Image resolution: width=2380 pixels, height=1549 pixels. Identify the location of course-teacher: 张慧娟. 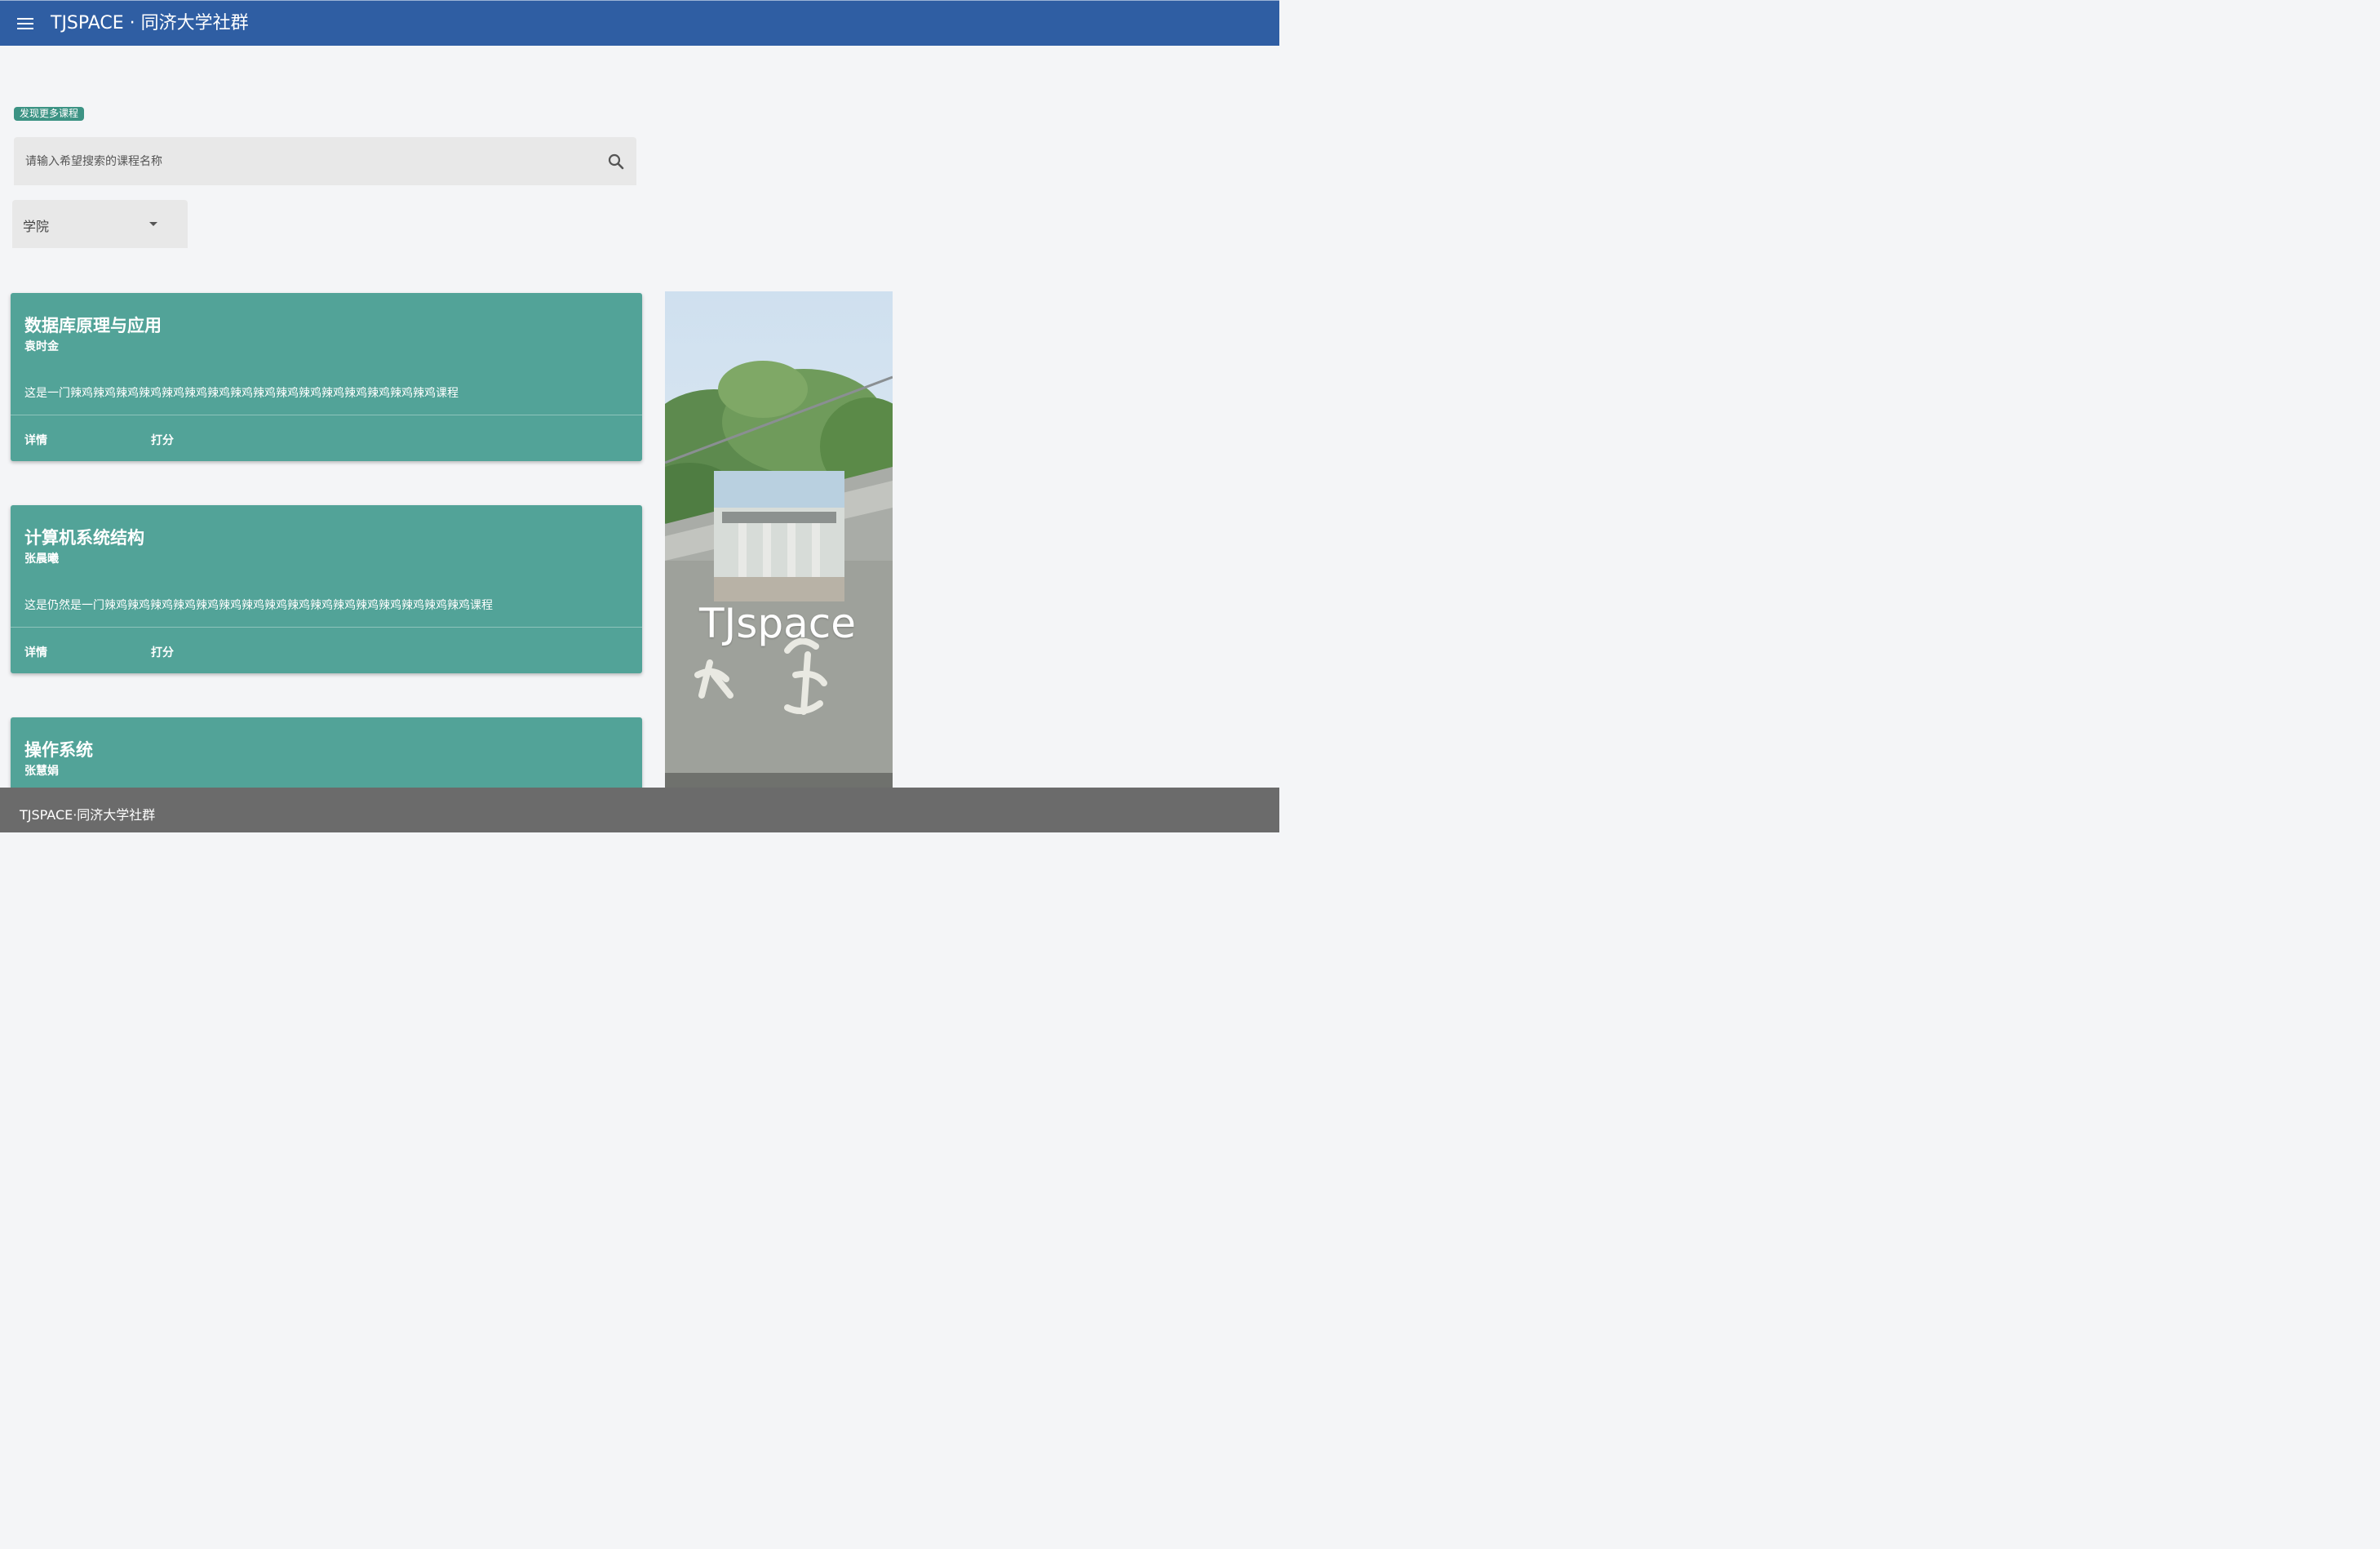
(41, 771).